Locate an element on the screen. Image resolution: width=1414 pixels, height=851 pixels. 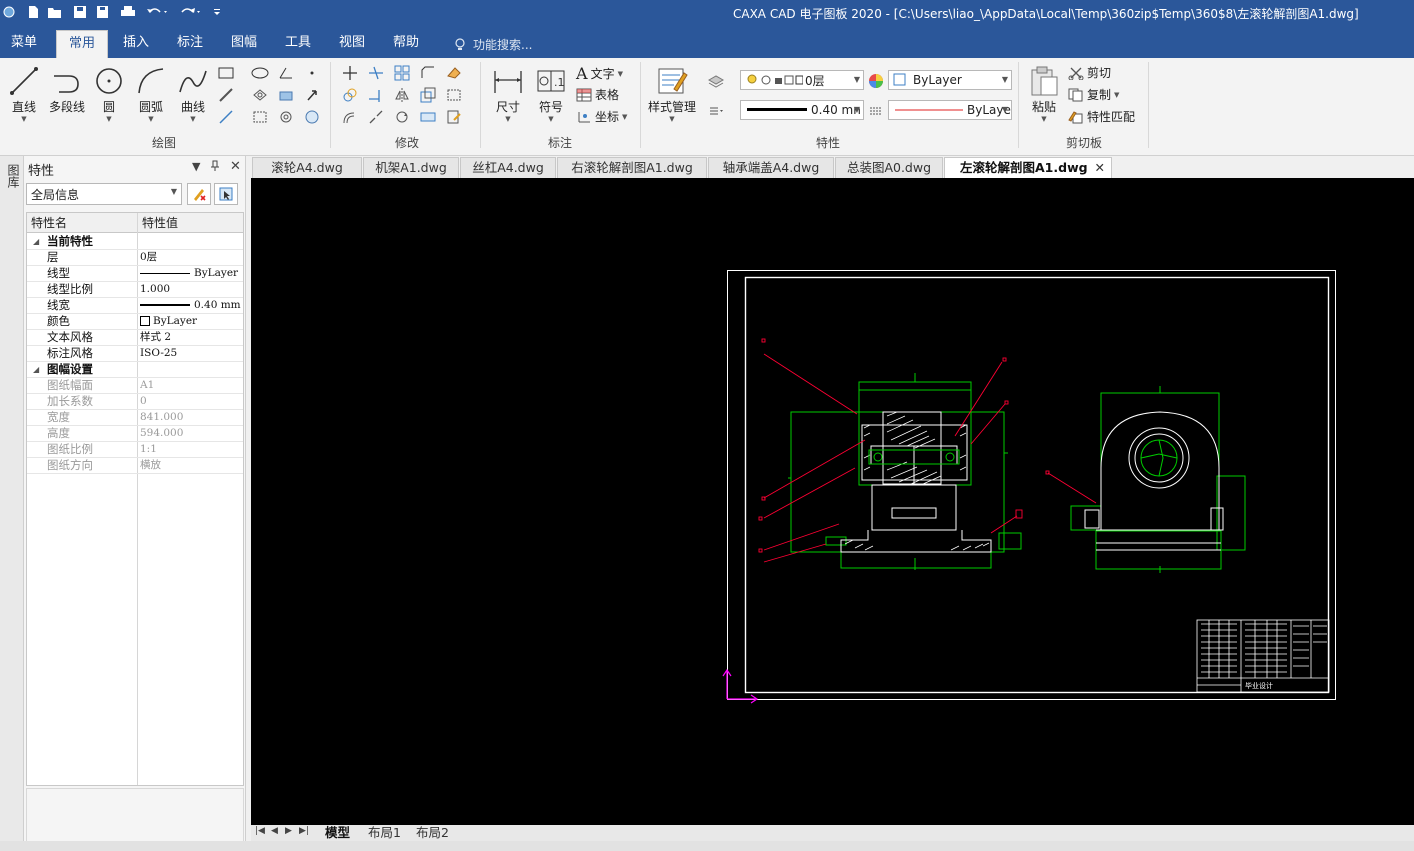
line-button: 直线 ▼ is located at coordinates (24, 93).